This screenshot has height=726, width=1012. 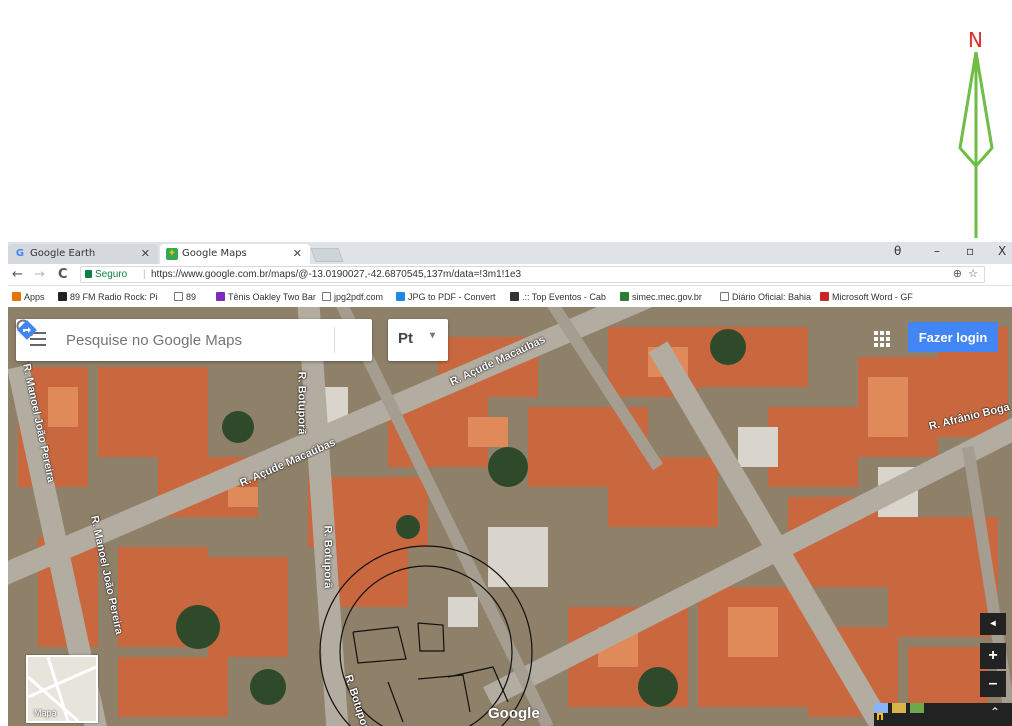 What do you see at coordinates (957, 274) in the screenshot?
I see `zoom-icon: ⊕` at bounding box center [957, 274].